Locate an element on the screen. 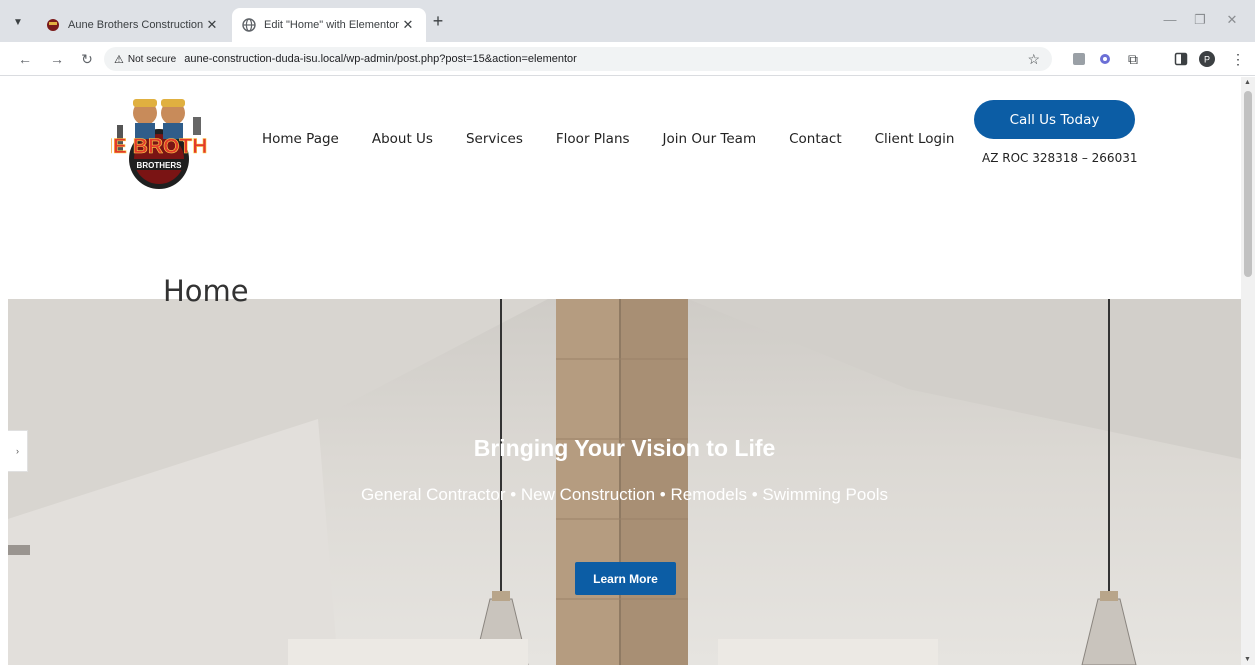 This screenshot has height=665, width=1255. site-logo: AUNE BROTHERS BROTHERS is located at coordinates (159, 143).